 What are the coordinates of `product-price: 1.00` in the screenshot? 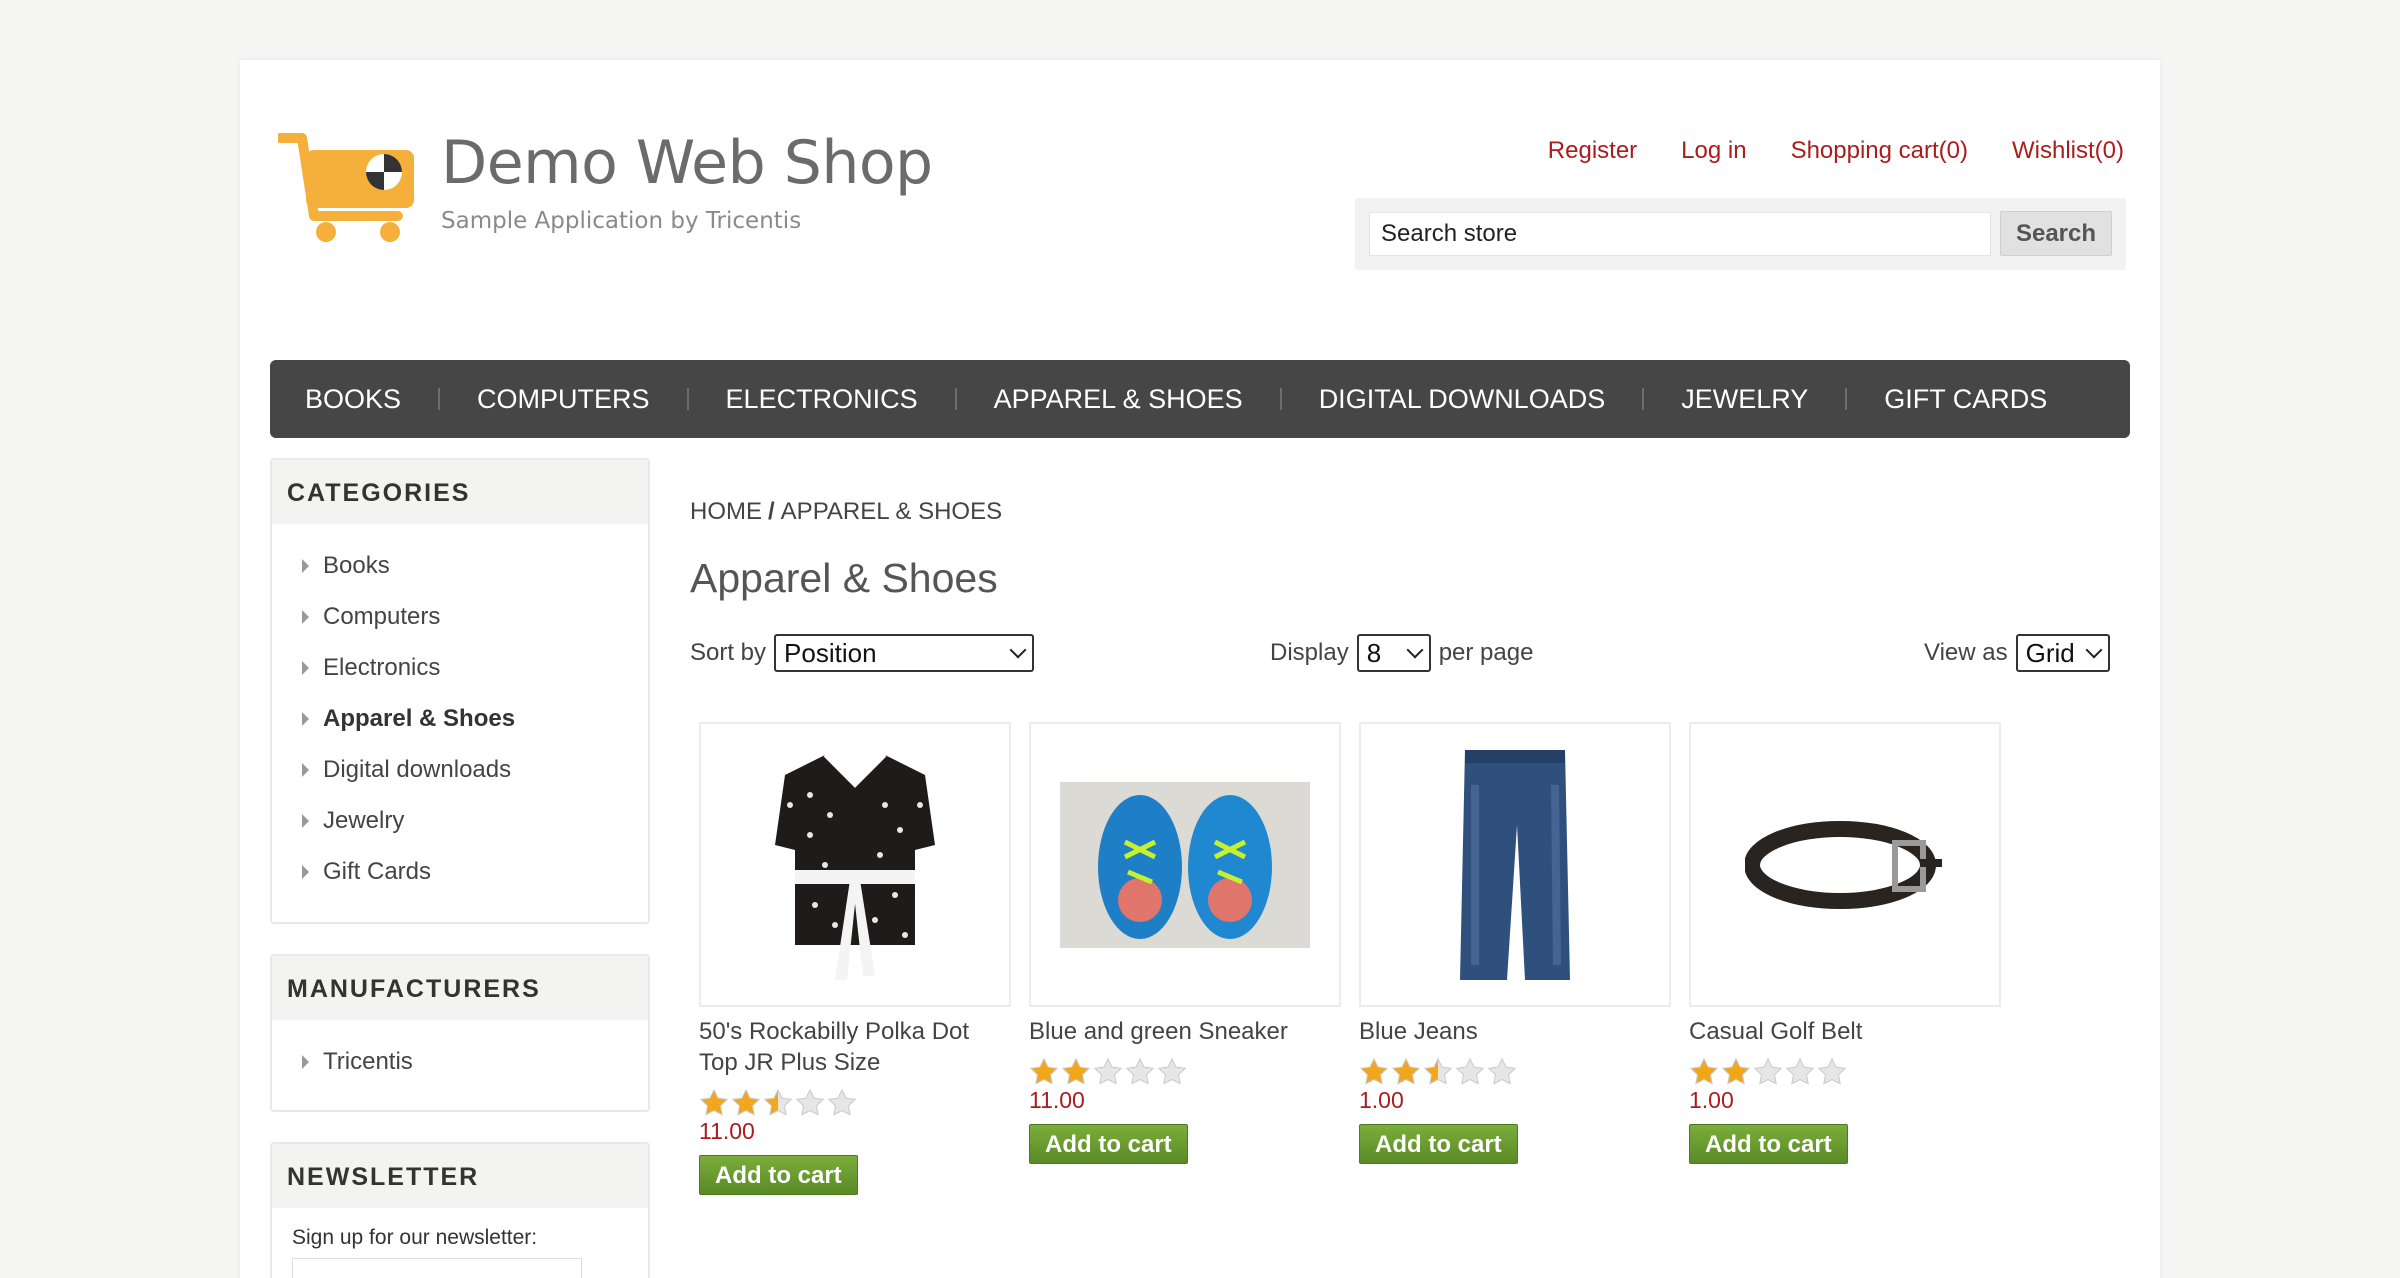 It's located at (1381, 1100).